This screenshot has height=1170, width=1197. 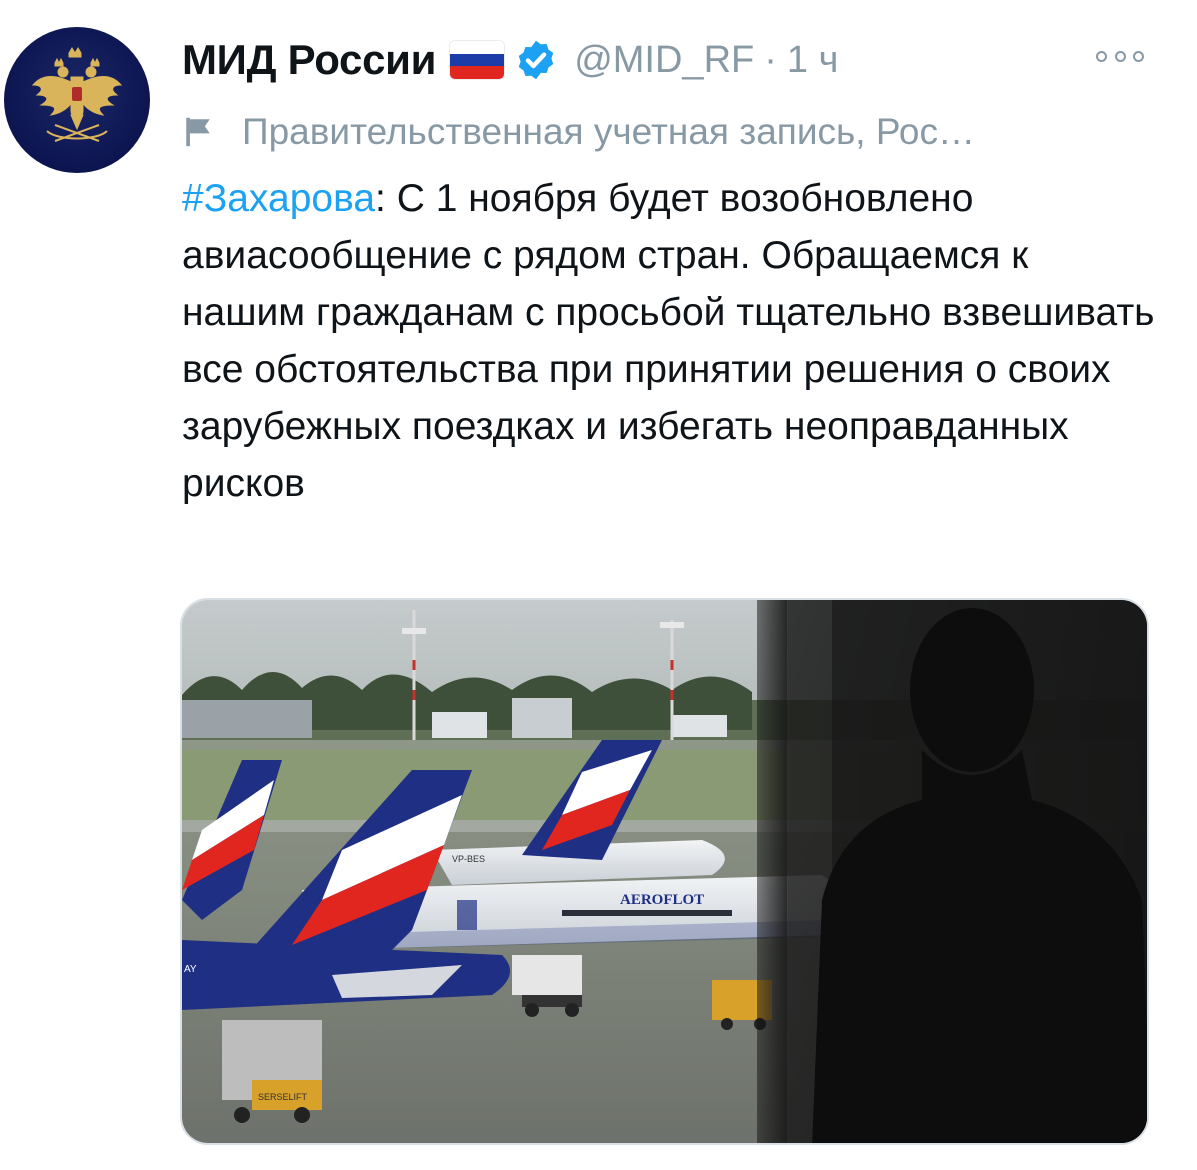 What do you see at coordinates (309, 60) in the screenshot?
I see `display-name: МИД России` at bounding box center [309, 60].